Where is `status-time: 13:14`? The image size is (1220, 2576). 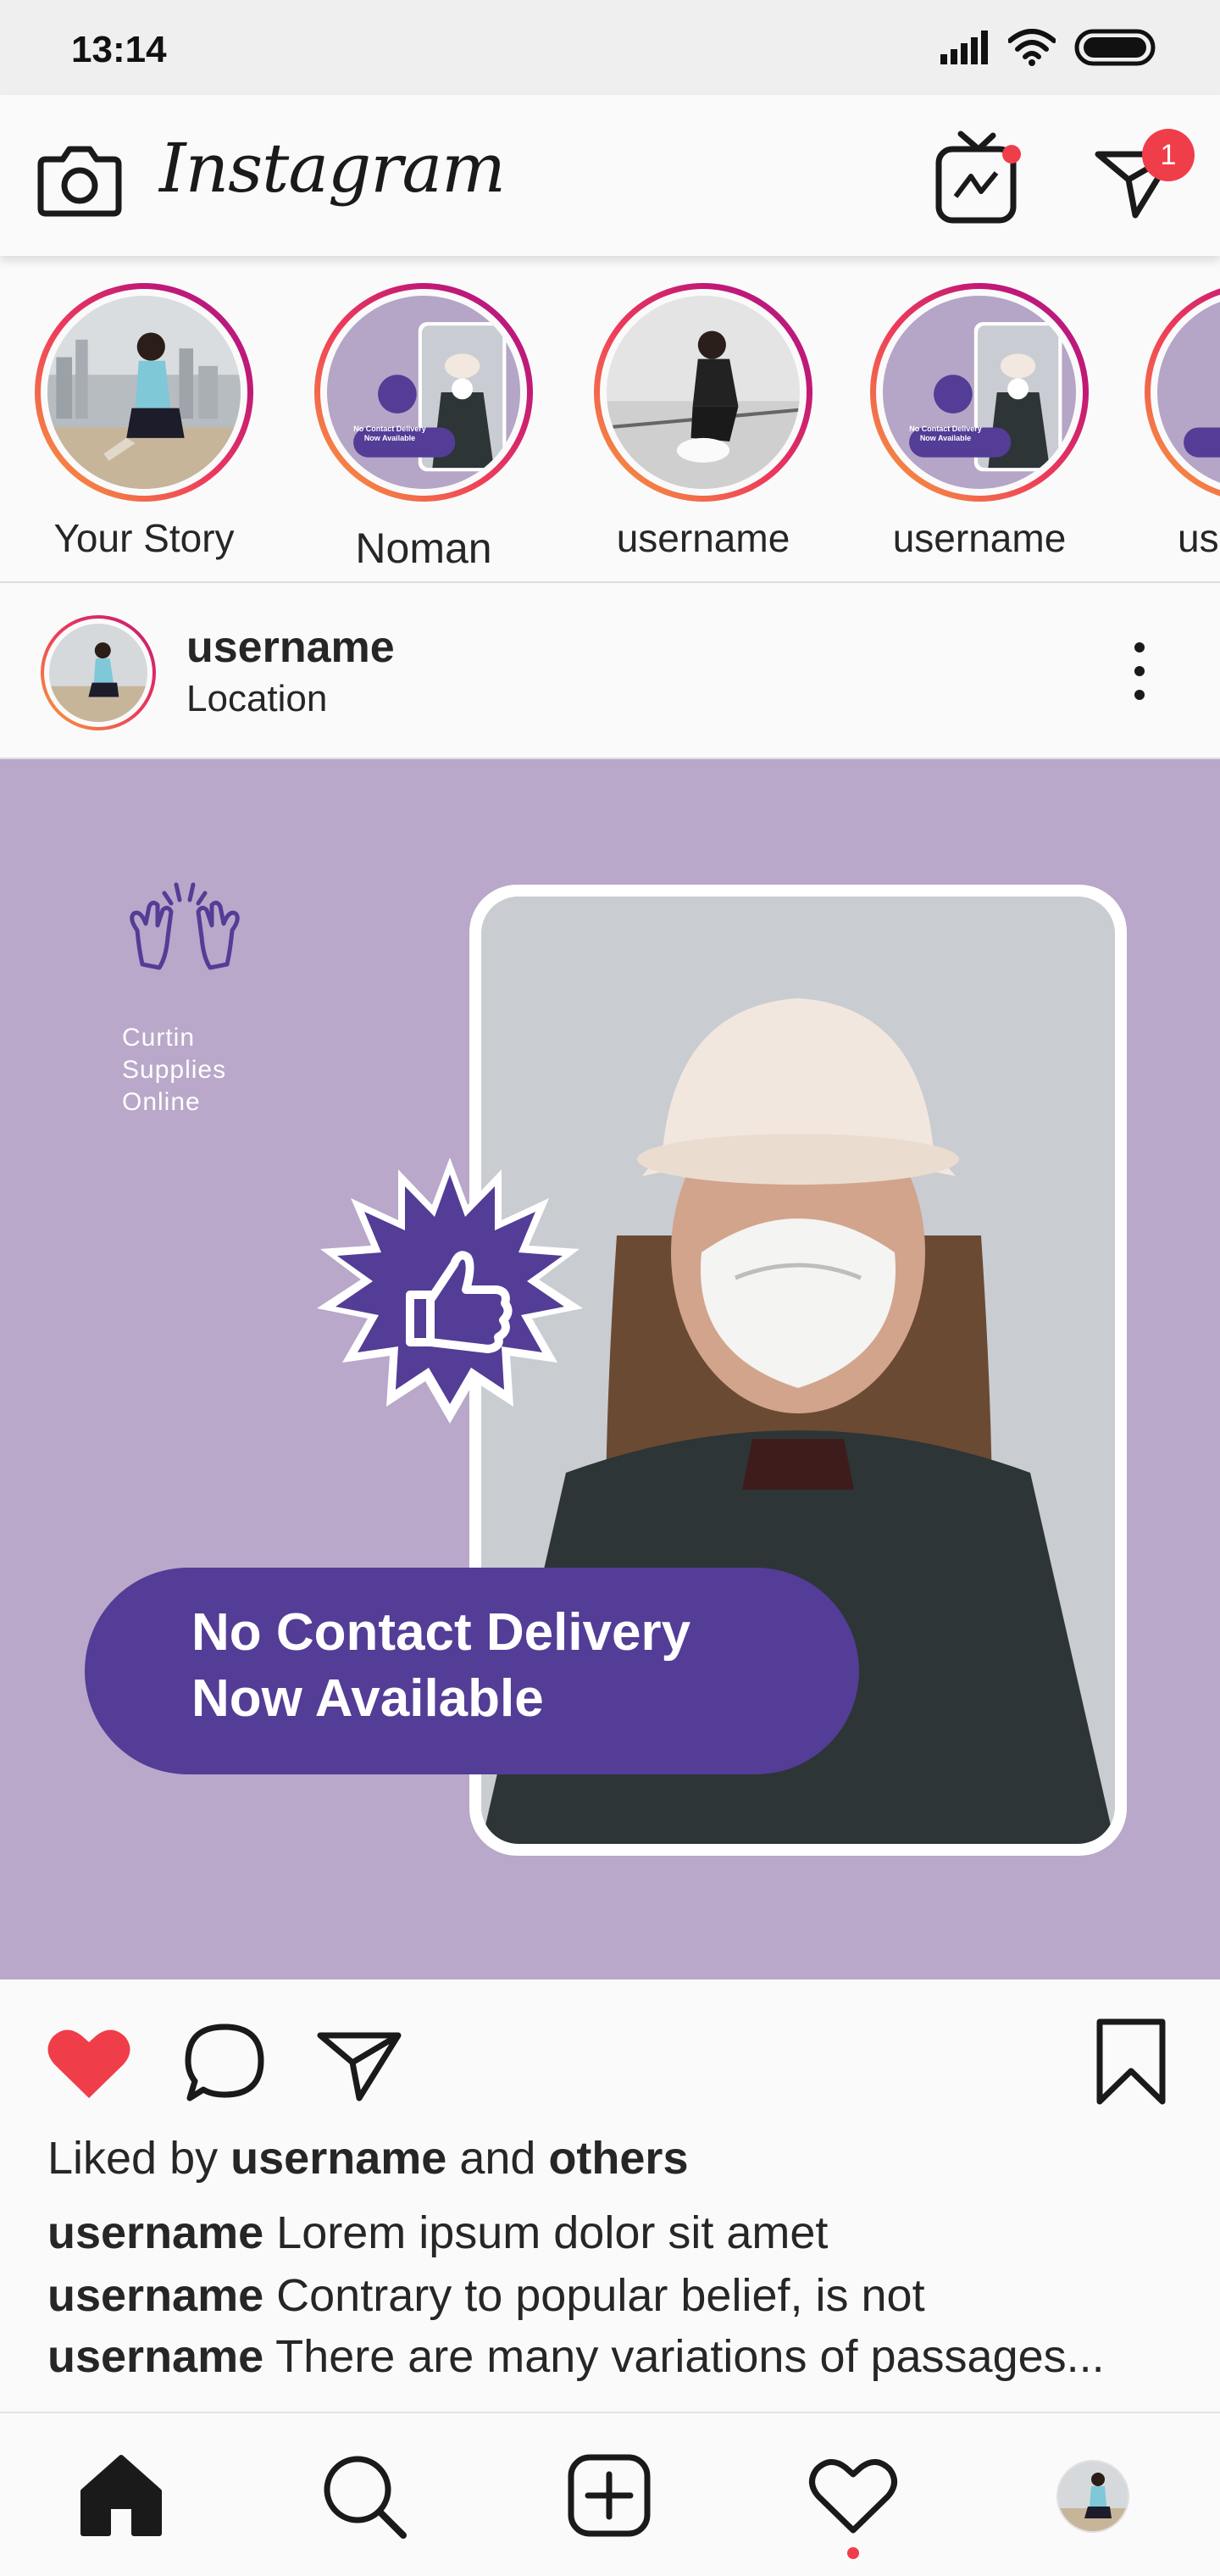
status-time: 13:14 is located at coordinates (119, 49).